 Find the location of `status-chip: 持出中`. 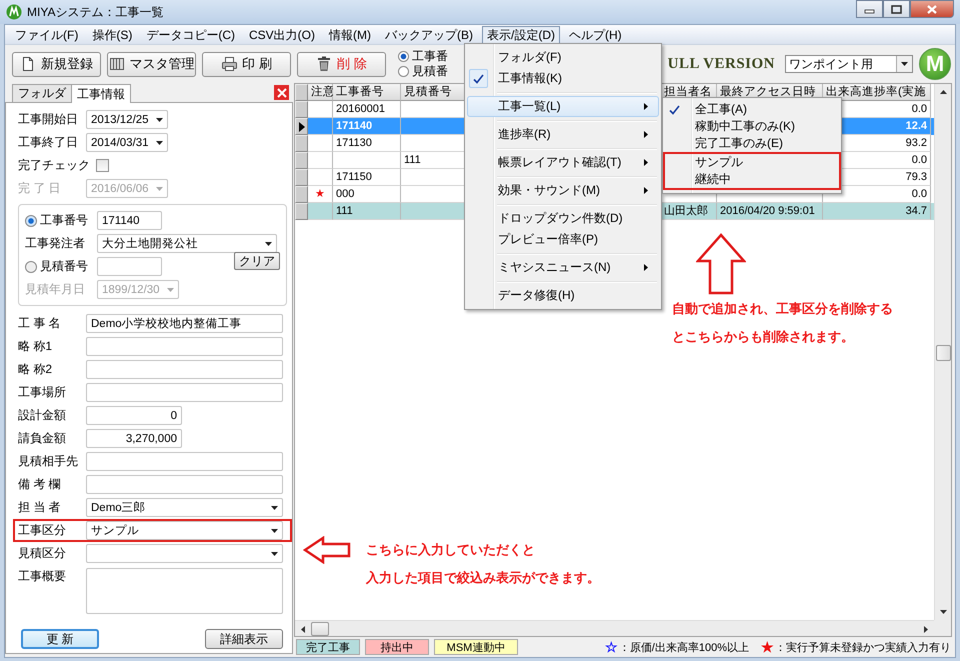

status-chip: 持出中 is located at coordinates (397, 647).